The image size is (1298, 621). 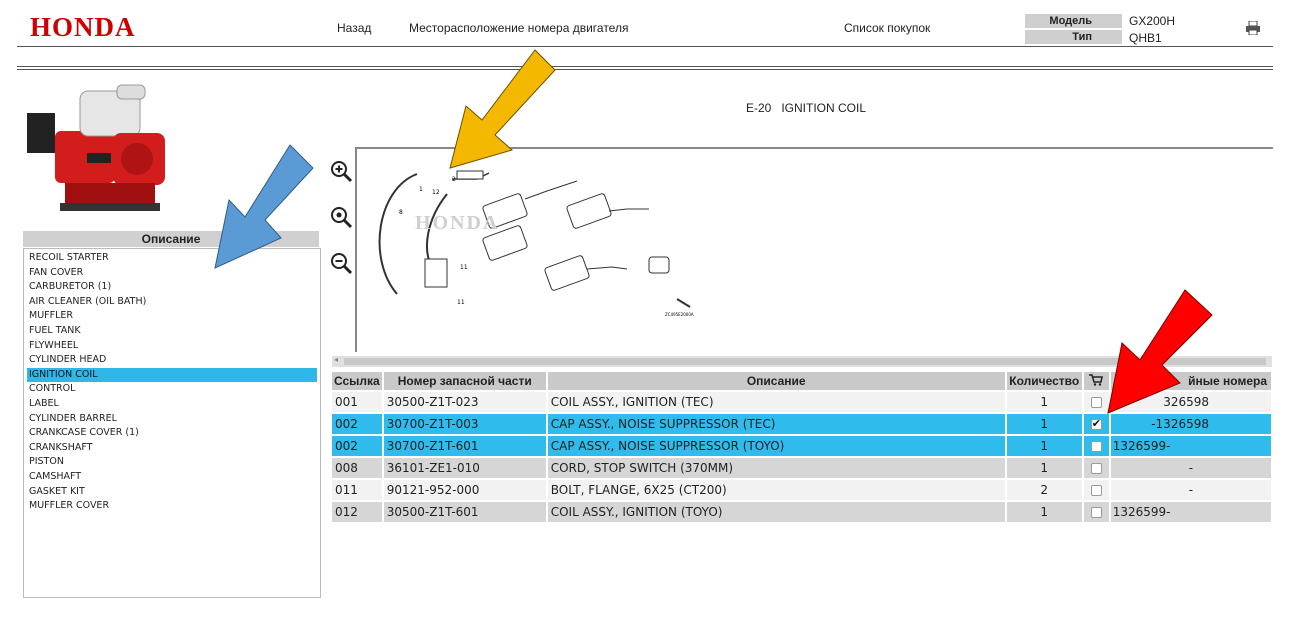 I want to click on sidebar-item-flywheel: FLYWHEEL, so click(x=172, y=346).